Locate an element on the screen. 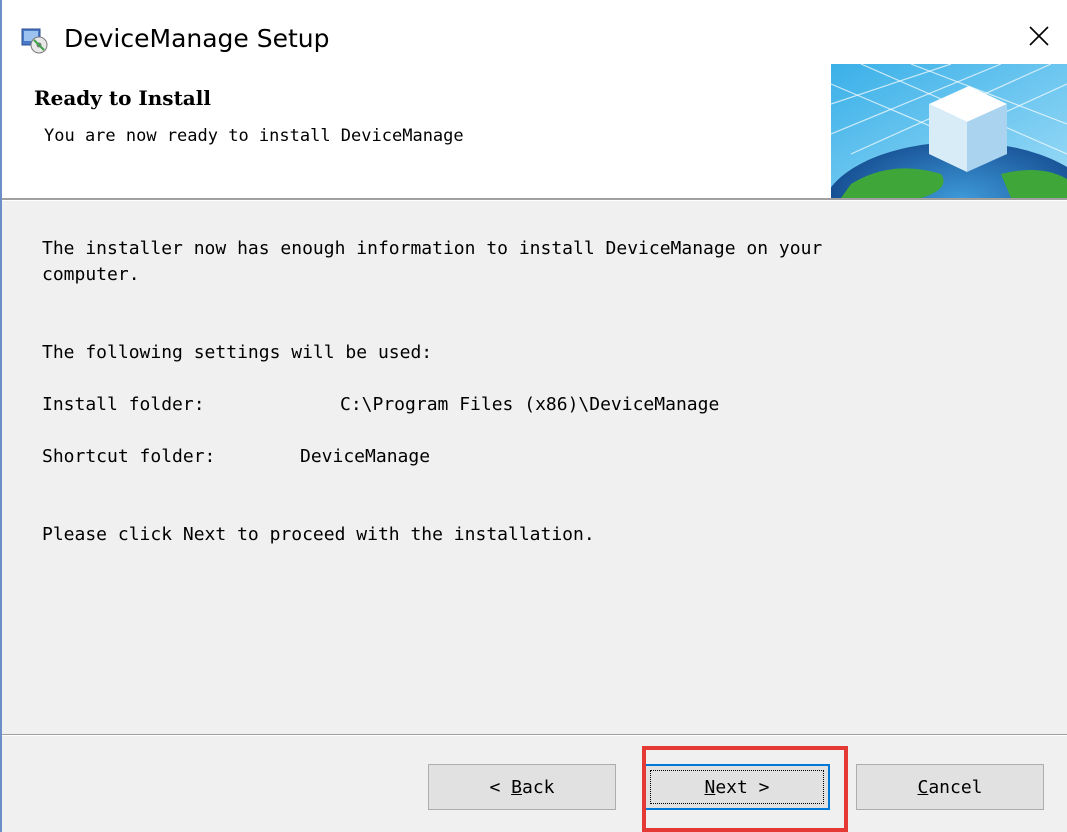 This screenshot has width=1067, height=832. install-folder-value: C:\Program Files (x86)\DeviceManage is located at coordinates (530, 404).